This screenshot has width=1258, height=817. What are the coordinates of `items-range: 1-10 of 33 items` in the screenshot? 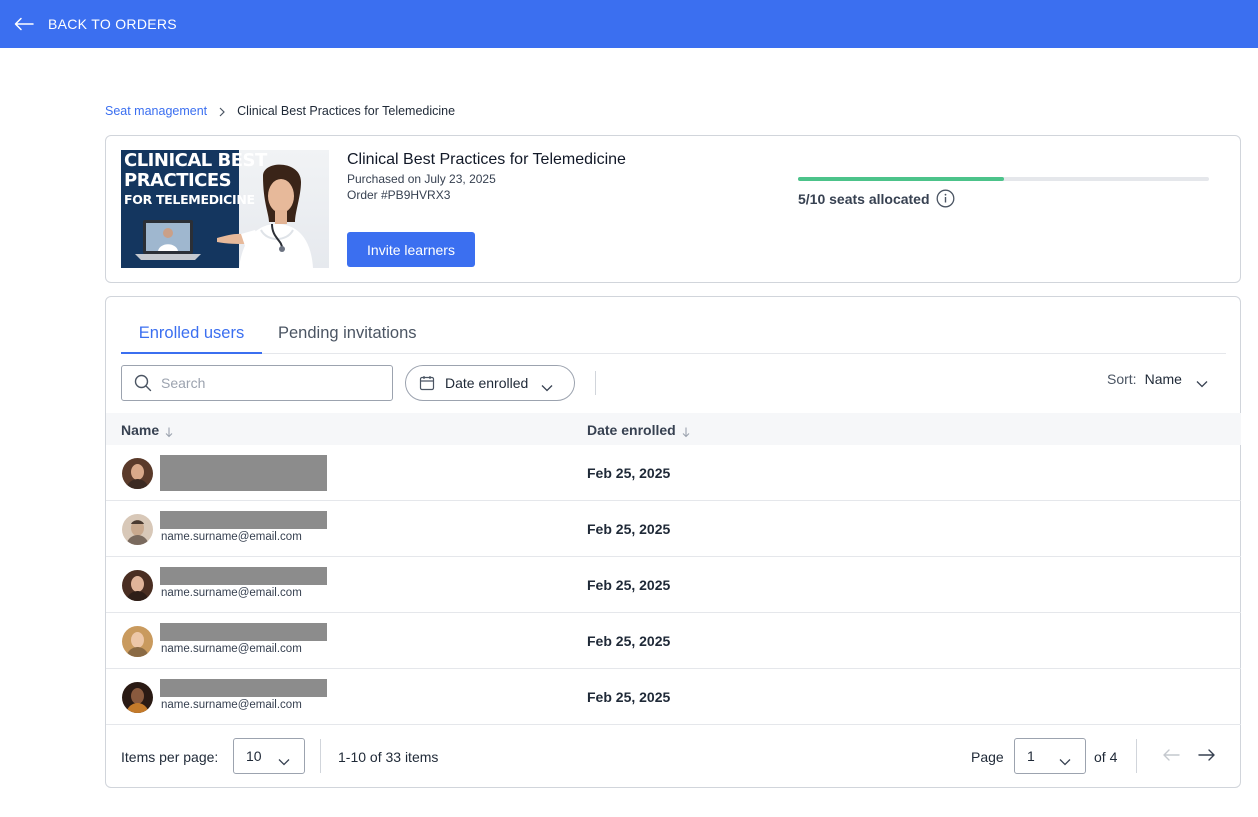 It's located at (388, 757).